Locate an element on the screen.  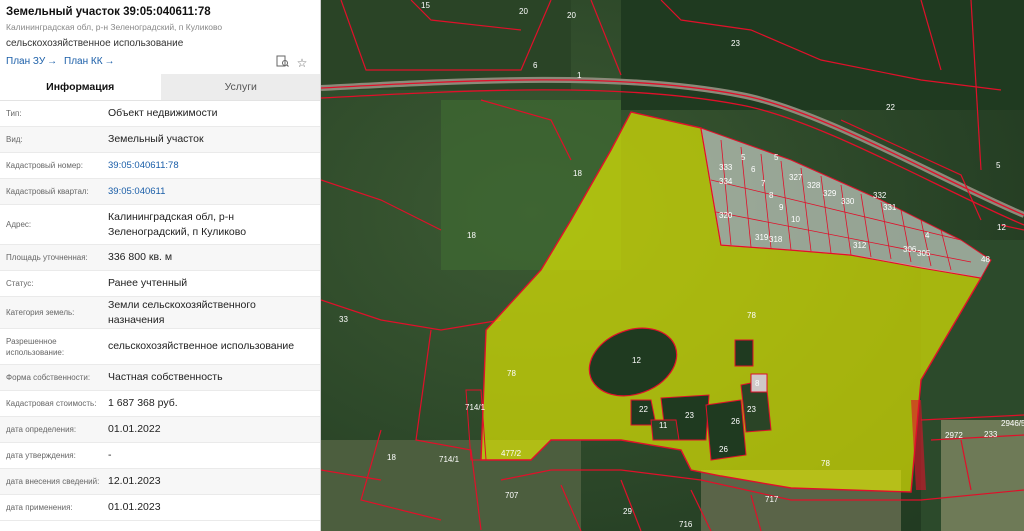
panel-tabs: Информация Услуги is located at coordinates (160, 87).